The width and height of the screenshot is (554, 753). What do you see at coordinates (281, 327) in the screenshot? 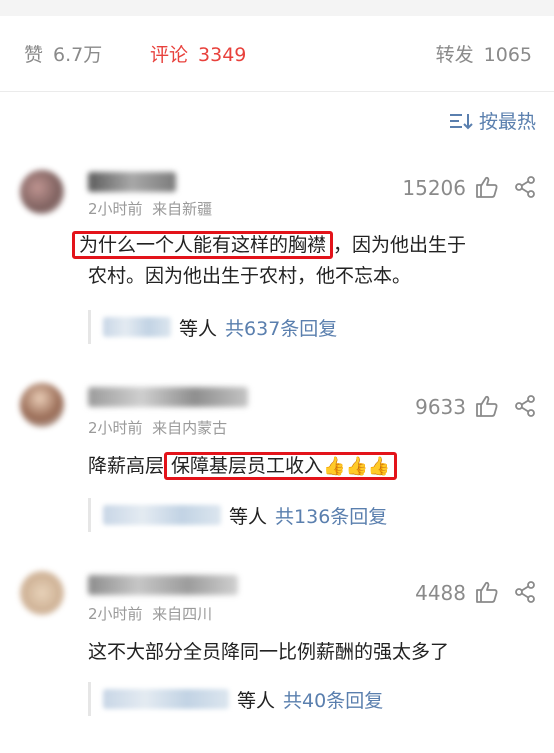
I see `reply-count: 共637条回复` at bounding box center [281, 327].